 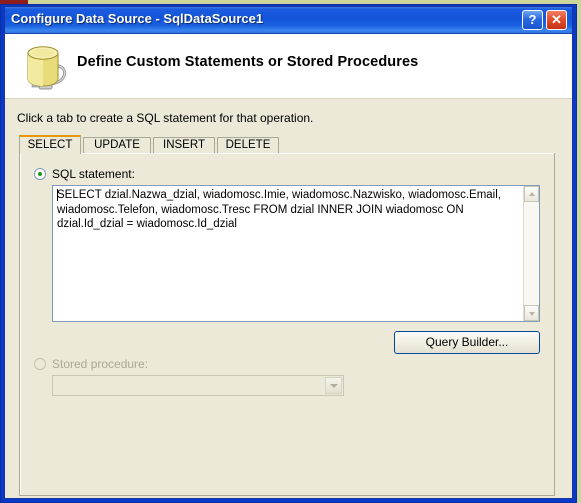 What do you see at coordinates (248, 145) in the screenshot?
I see `tab-delete: DELETE` at bounding box center [248, 145].